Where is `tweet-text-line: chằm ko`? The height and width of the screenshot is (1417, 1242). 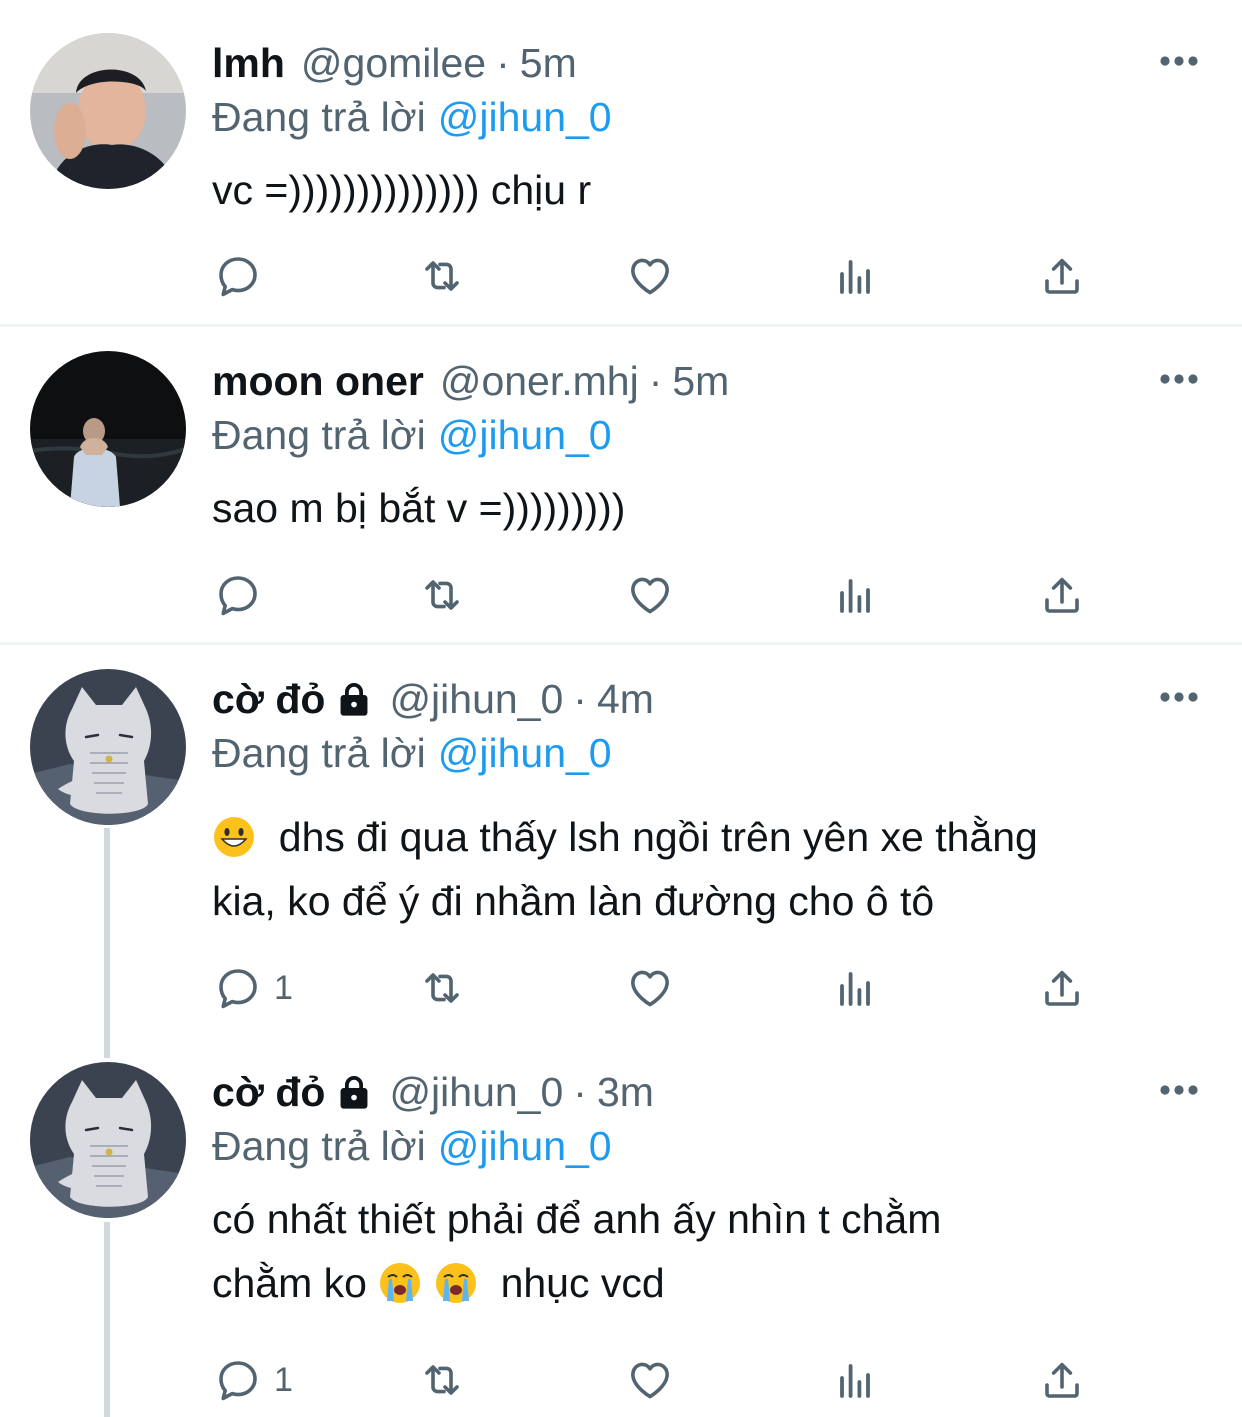 tweet-text-line: chằm ko is located at coordinates (289, 1283).